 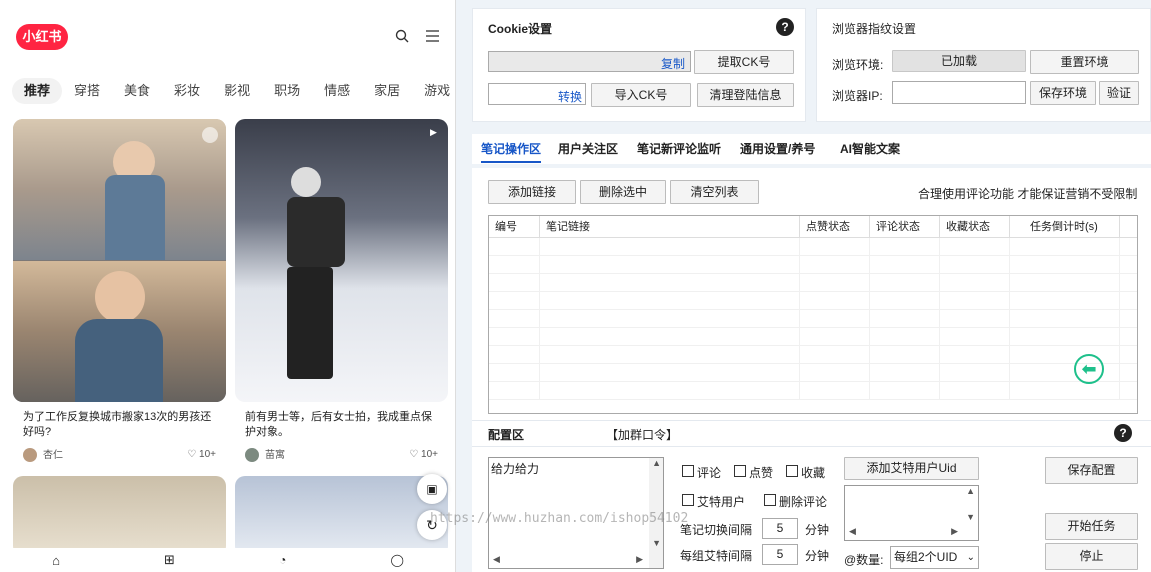 I want to click on bell-icon: ◔, so click(x=282, y=560).